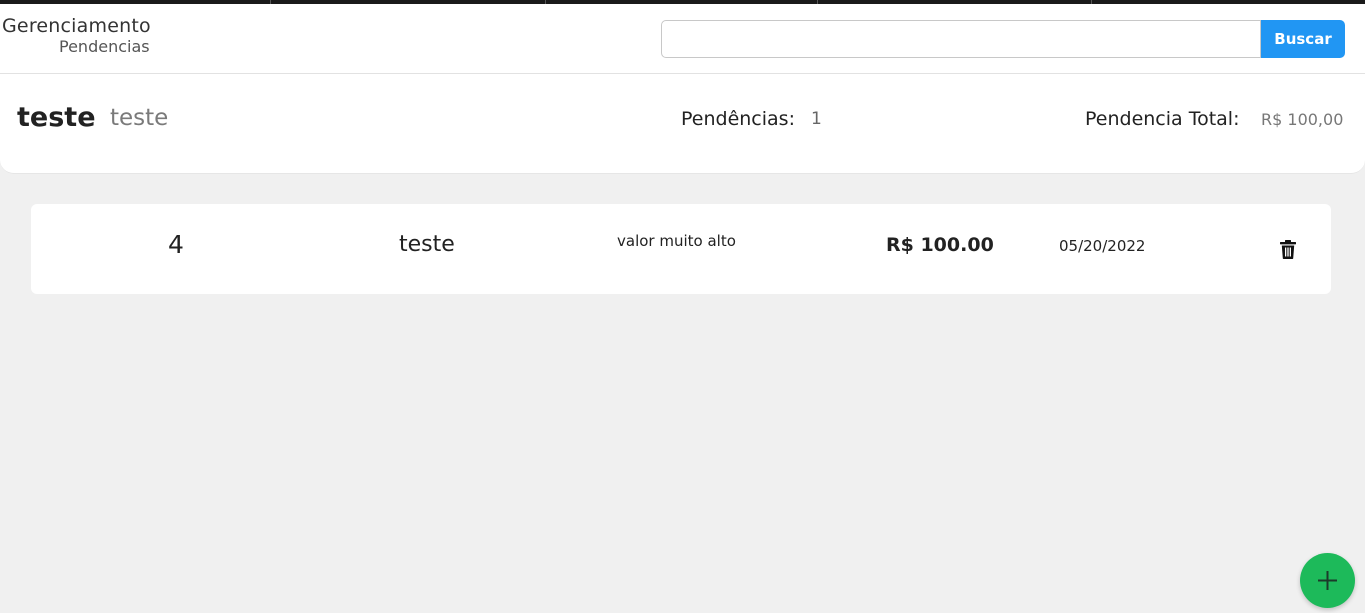 This screenshot has width=1365, height=613. Describe the element at coordinates (816, 119) in the screenshot. I see `pendencias-count-value: 1` at that location.